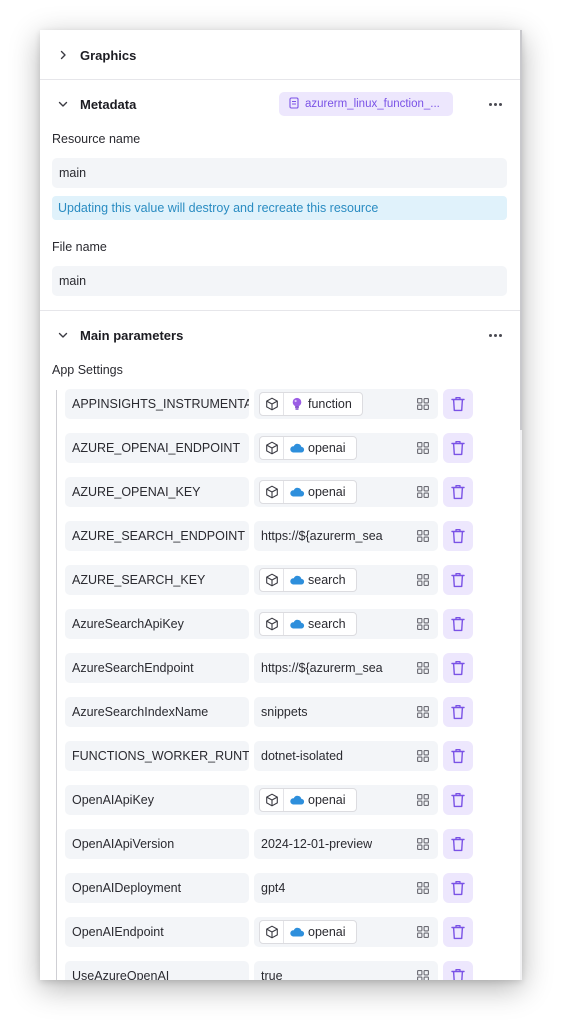  I want to click on resource-name-input: main, so click(279, 173).